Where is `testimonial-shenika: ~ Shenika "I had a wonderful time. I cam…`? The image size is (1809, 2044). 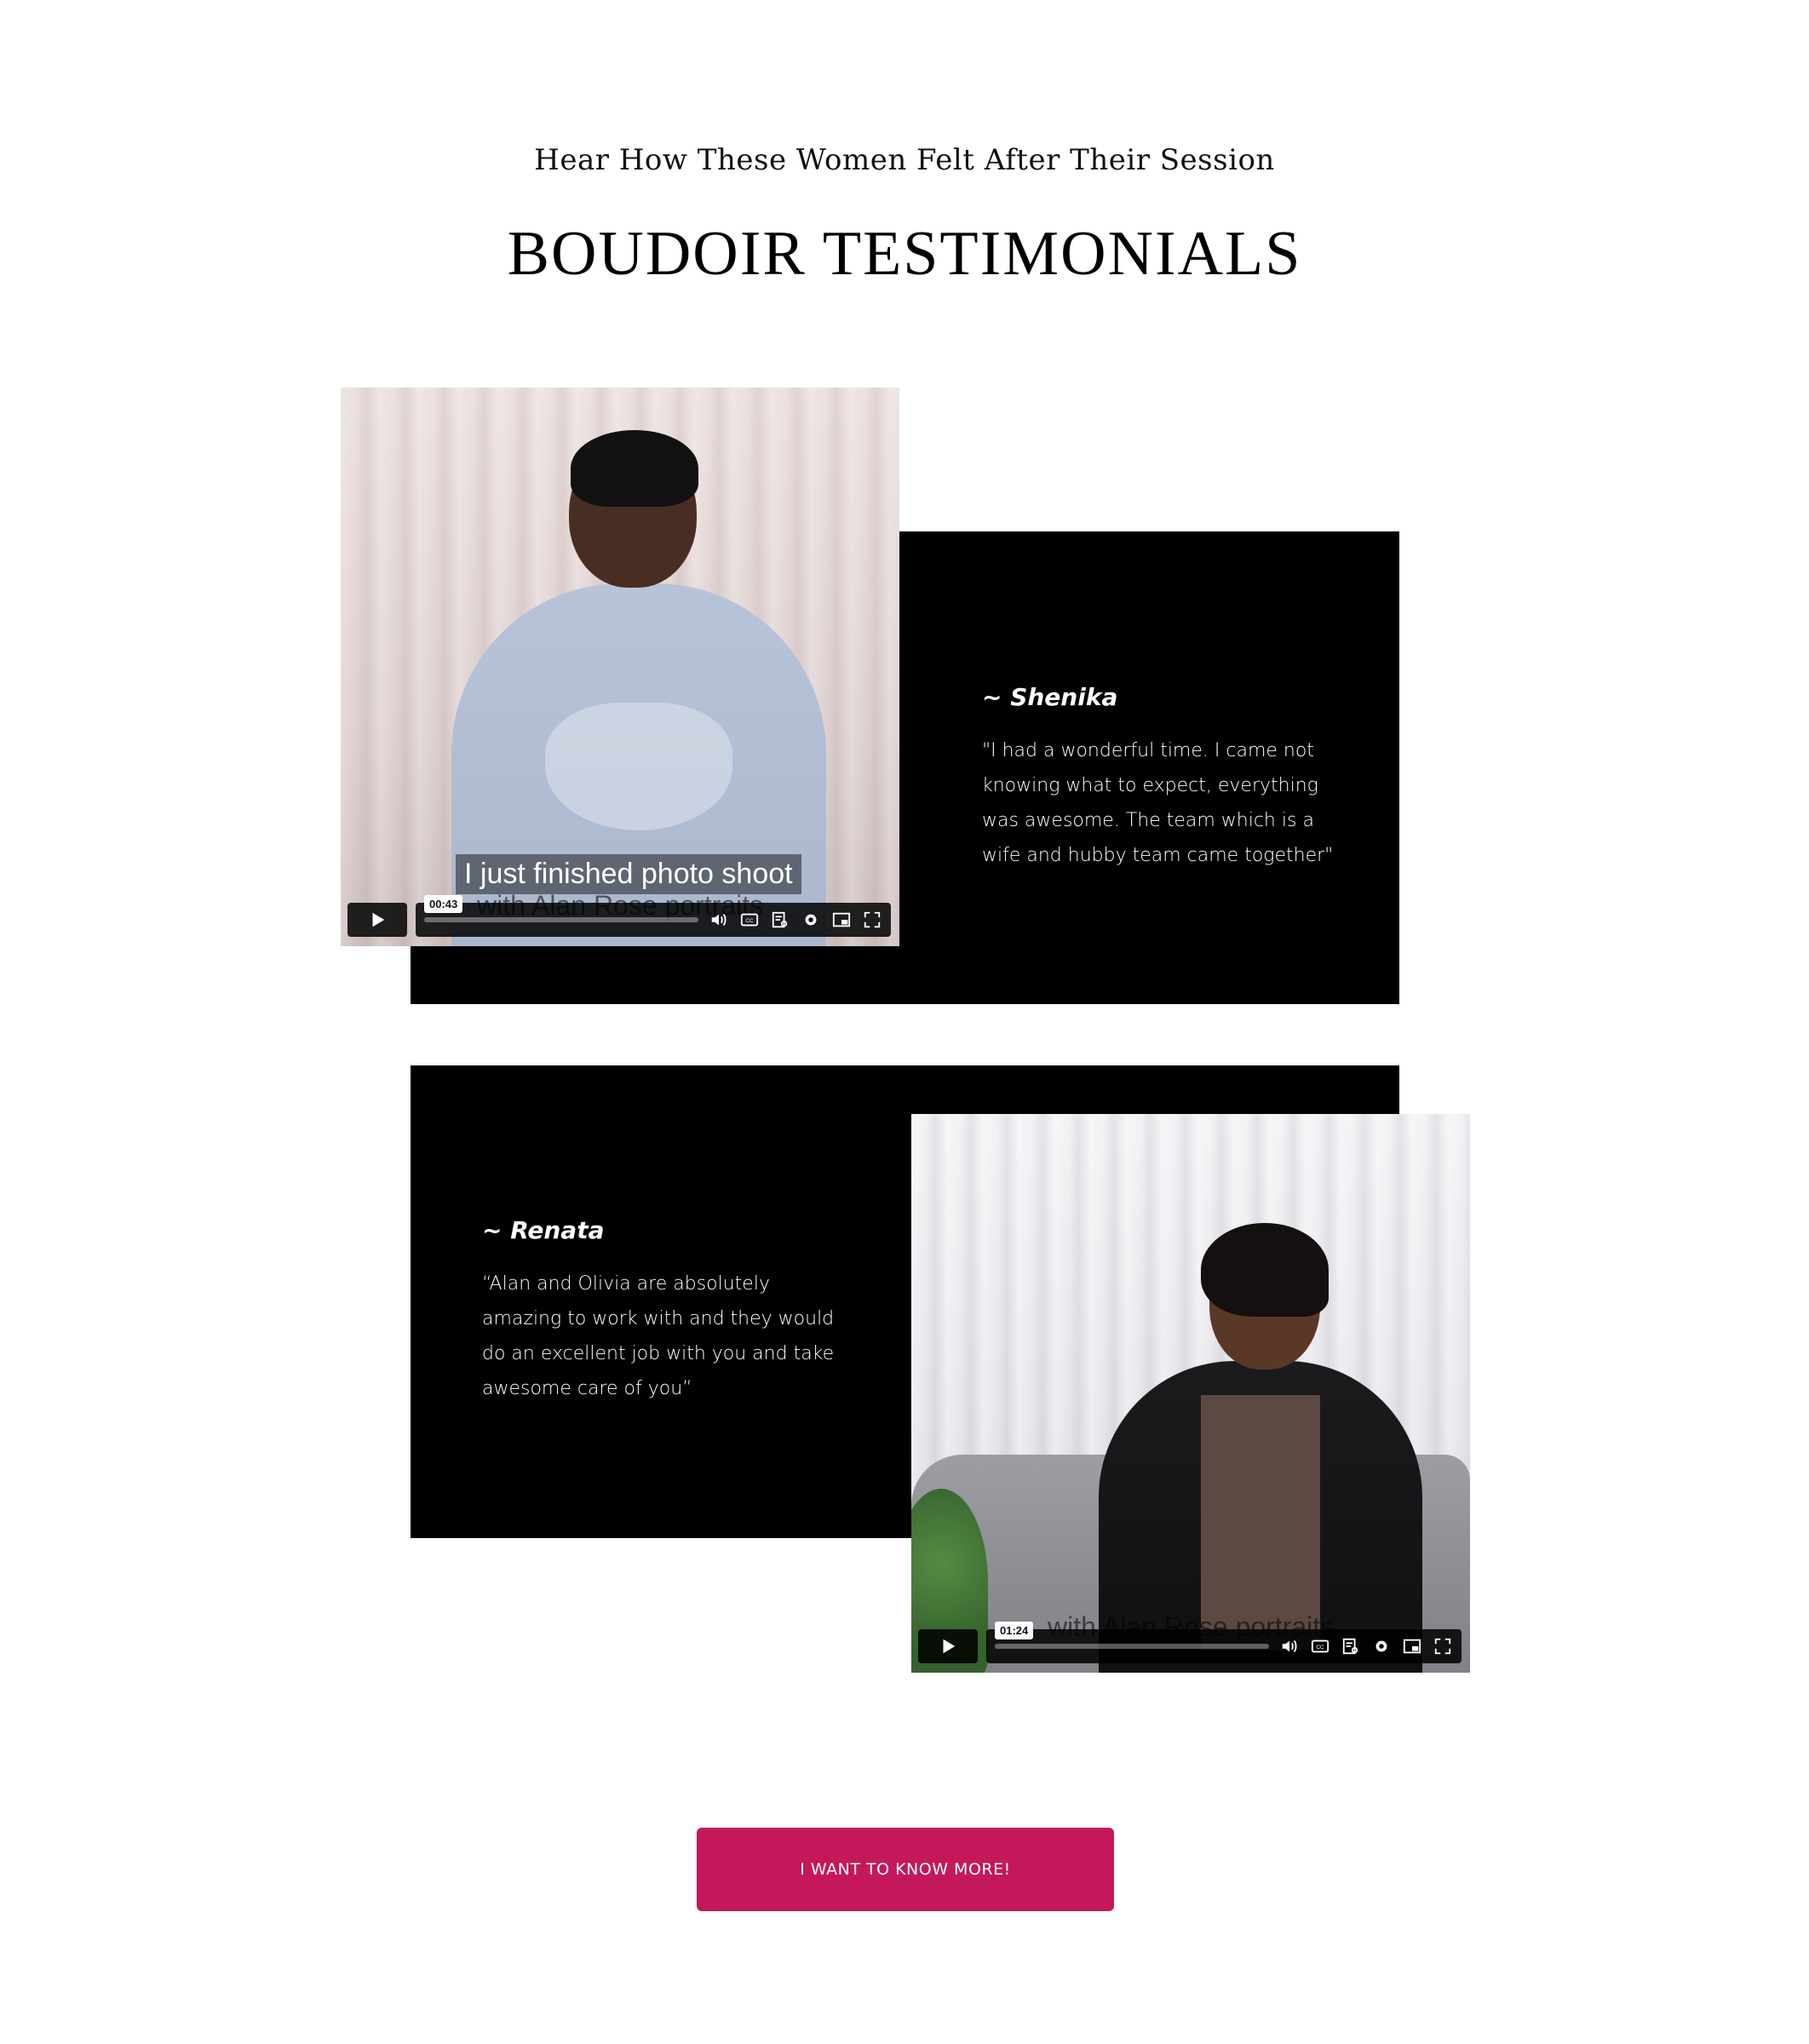
testimonial-shenika: ~ Shenika "I had a wonderful time. I cam… is located at coordinates (1161, 778).